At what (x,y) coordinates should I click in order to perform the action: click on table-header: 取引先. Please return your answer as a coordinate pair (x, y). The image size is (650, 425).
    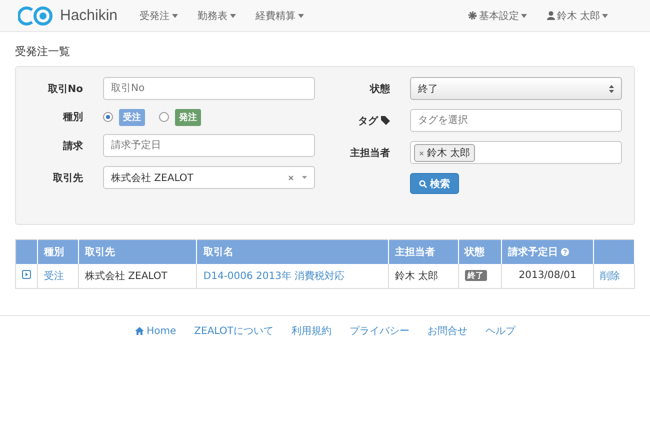
    Looking at the image, I should click on (137, 252).